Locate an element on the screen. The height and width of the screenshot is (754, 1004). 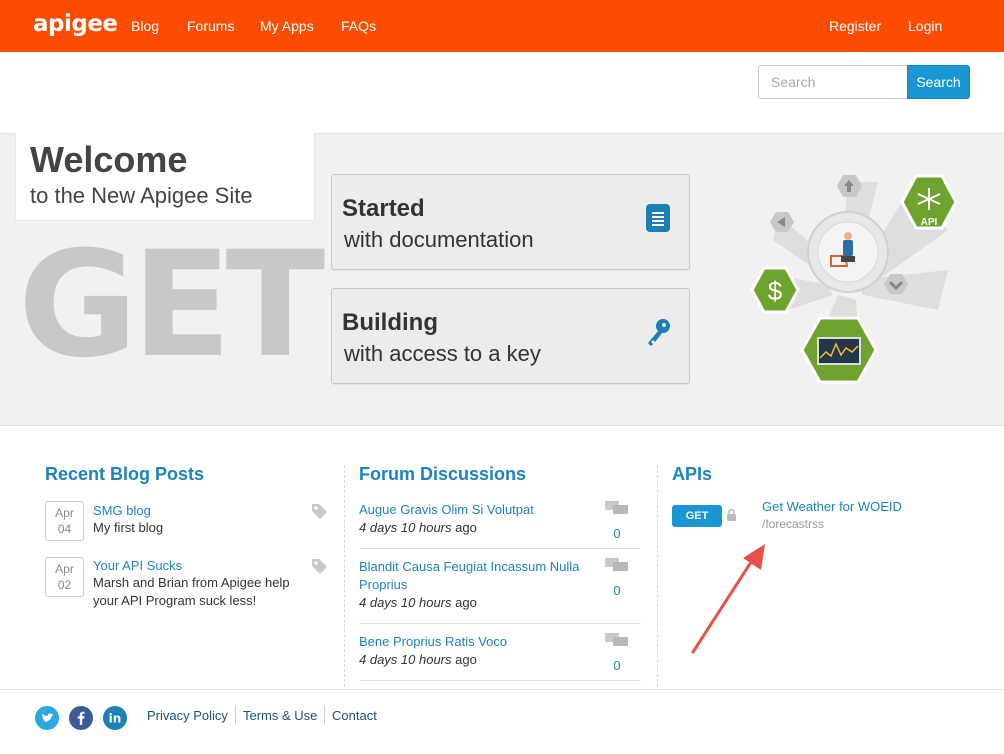
dollar-node: $ is located at coordinates (775, 290).